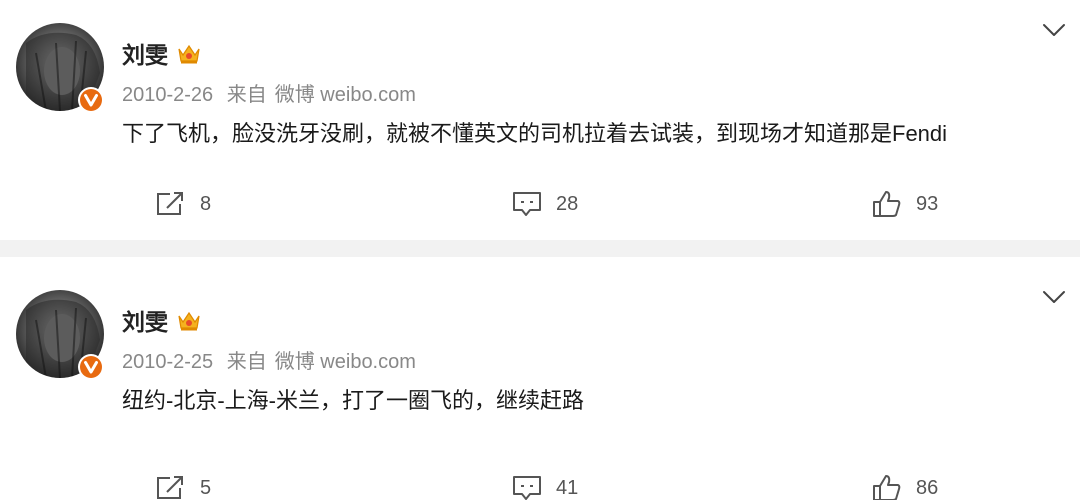 This screenshot has width=1080, height=500. I want to click on post-meta: 2010-2-26 来自 微博 weibo.com, so click(269, 95).